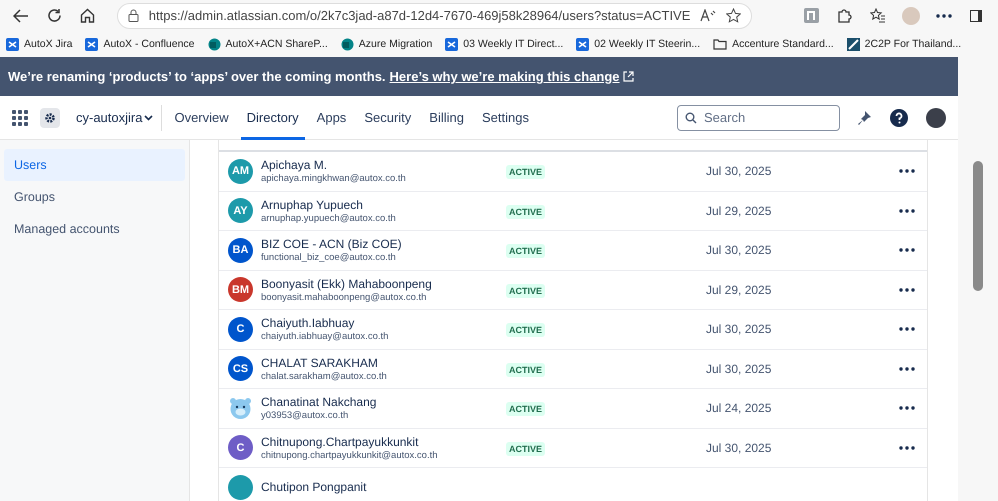  What do you see at coordinates (446, 118) in the screenshot?
I see `nav-tab: Billing` at bounding box center [446, 118].